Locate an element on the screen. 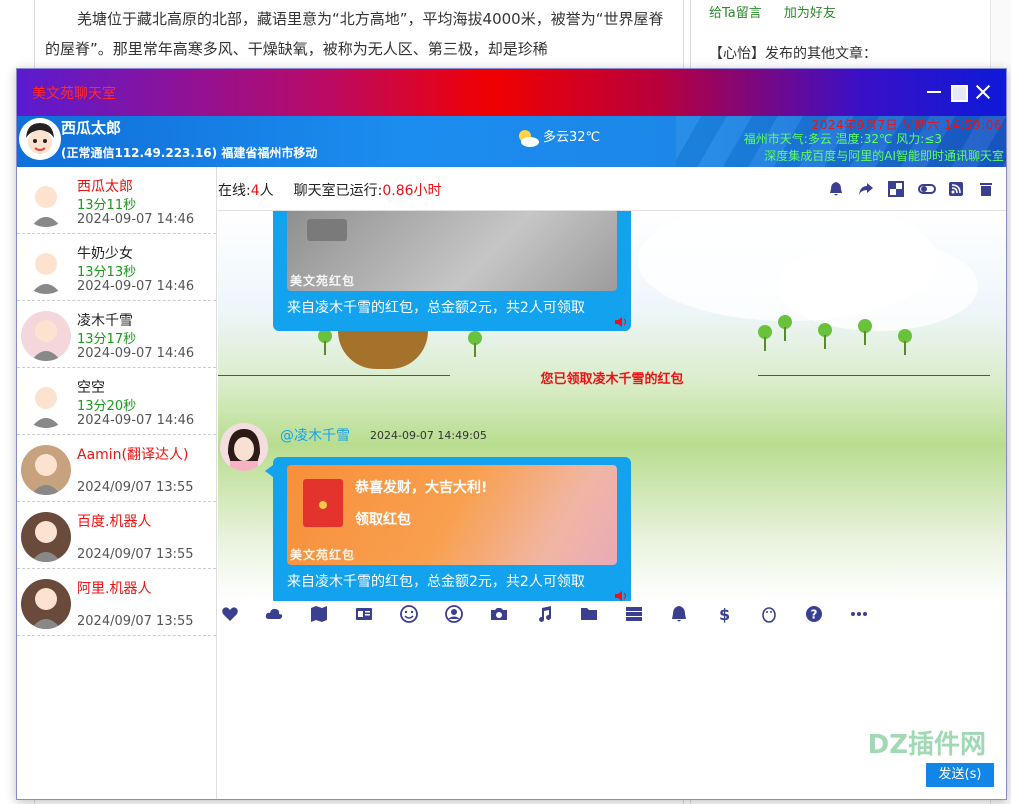 The height and width of the screenshot is (804, 1011). online-duration: 13分20秒 is located at coordinates (107, 406).